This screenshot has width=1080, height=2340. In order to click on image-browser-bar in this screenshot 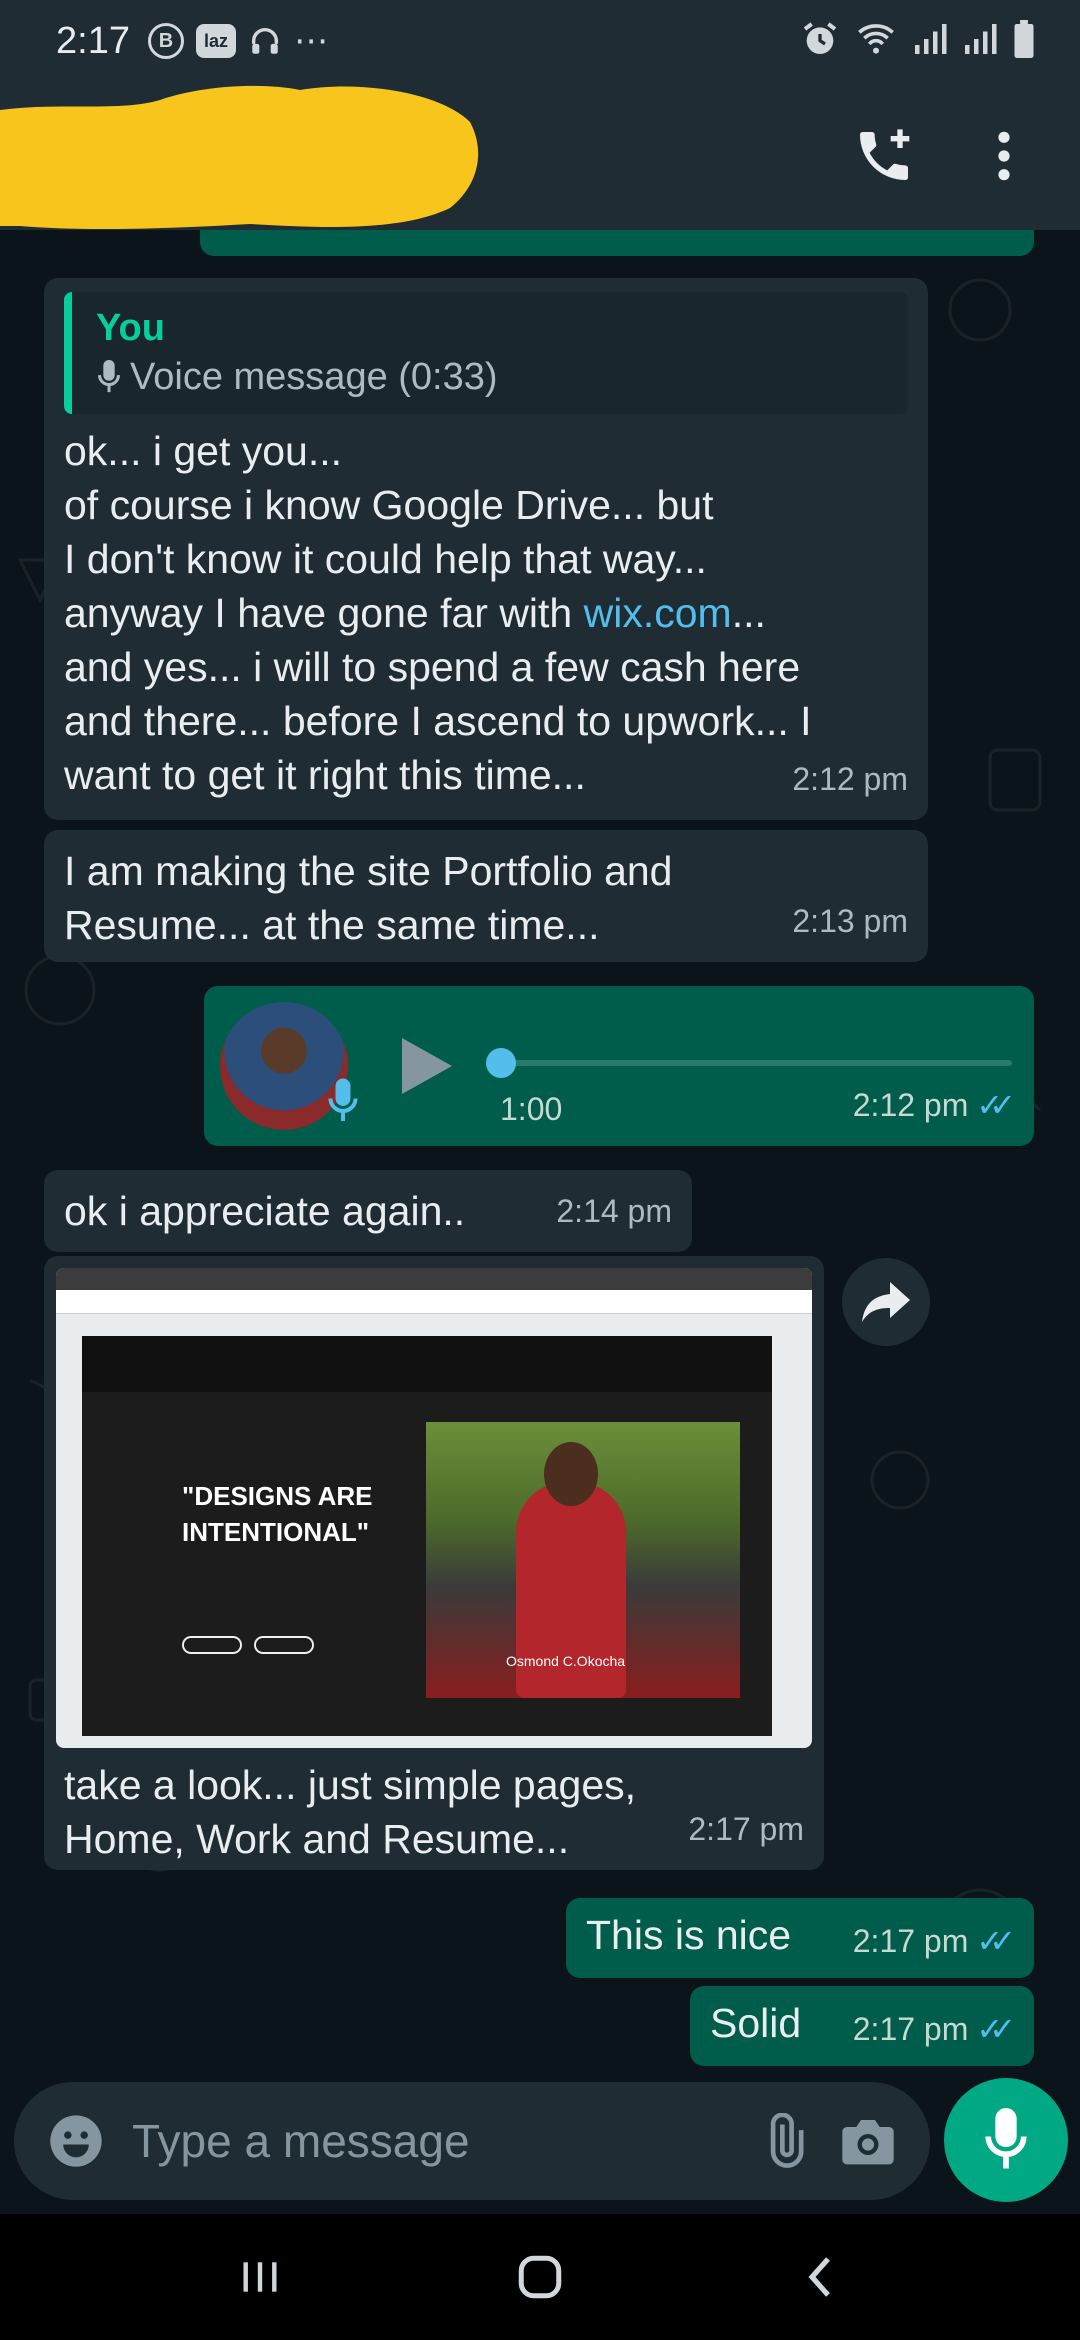, I will do `click(434, 1279)`.